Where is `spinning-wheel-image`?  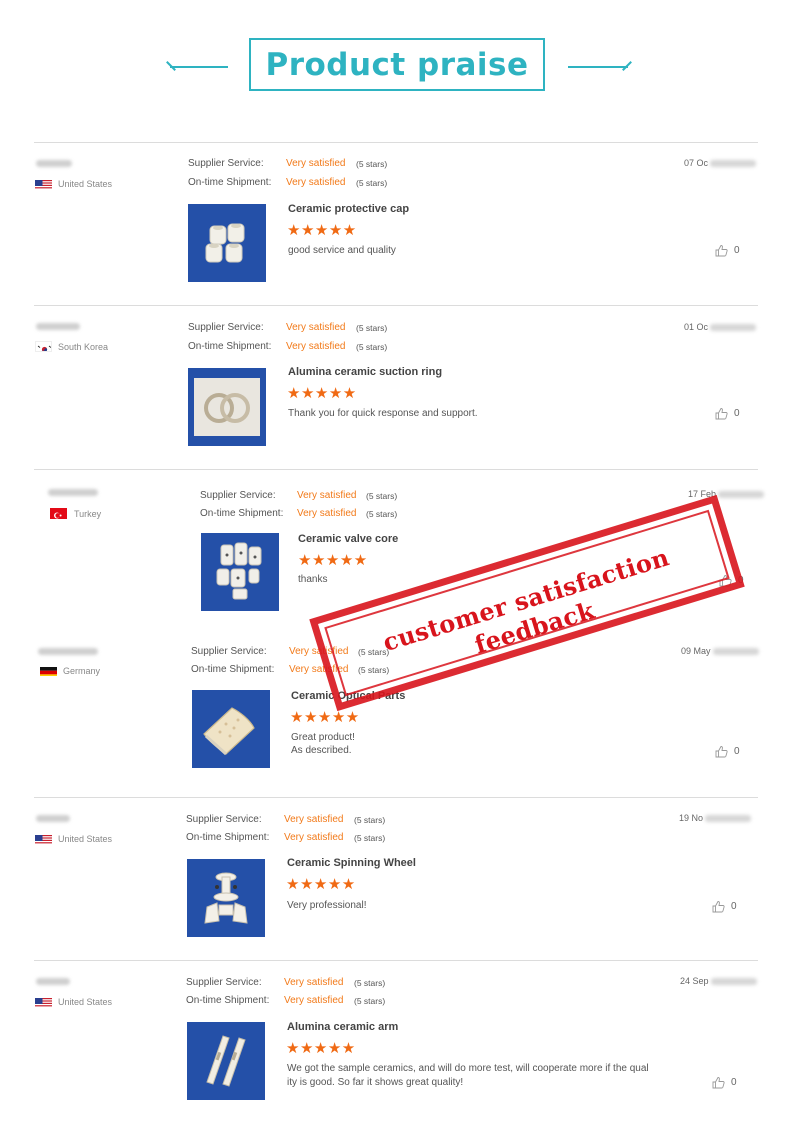 spinning-wheel-image is located at coordinates (226, 898).